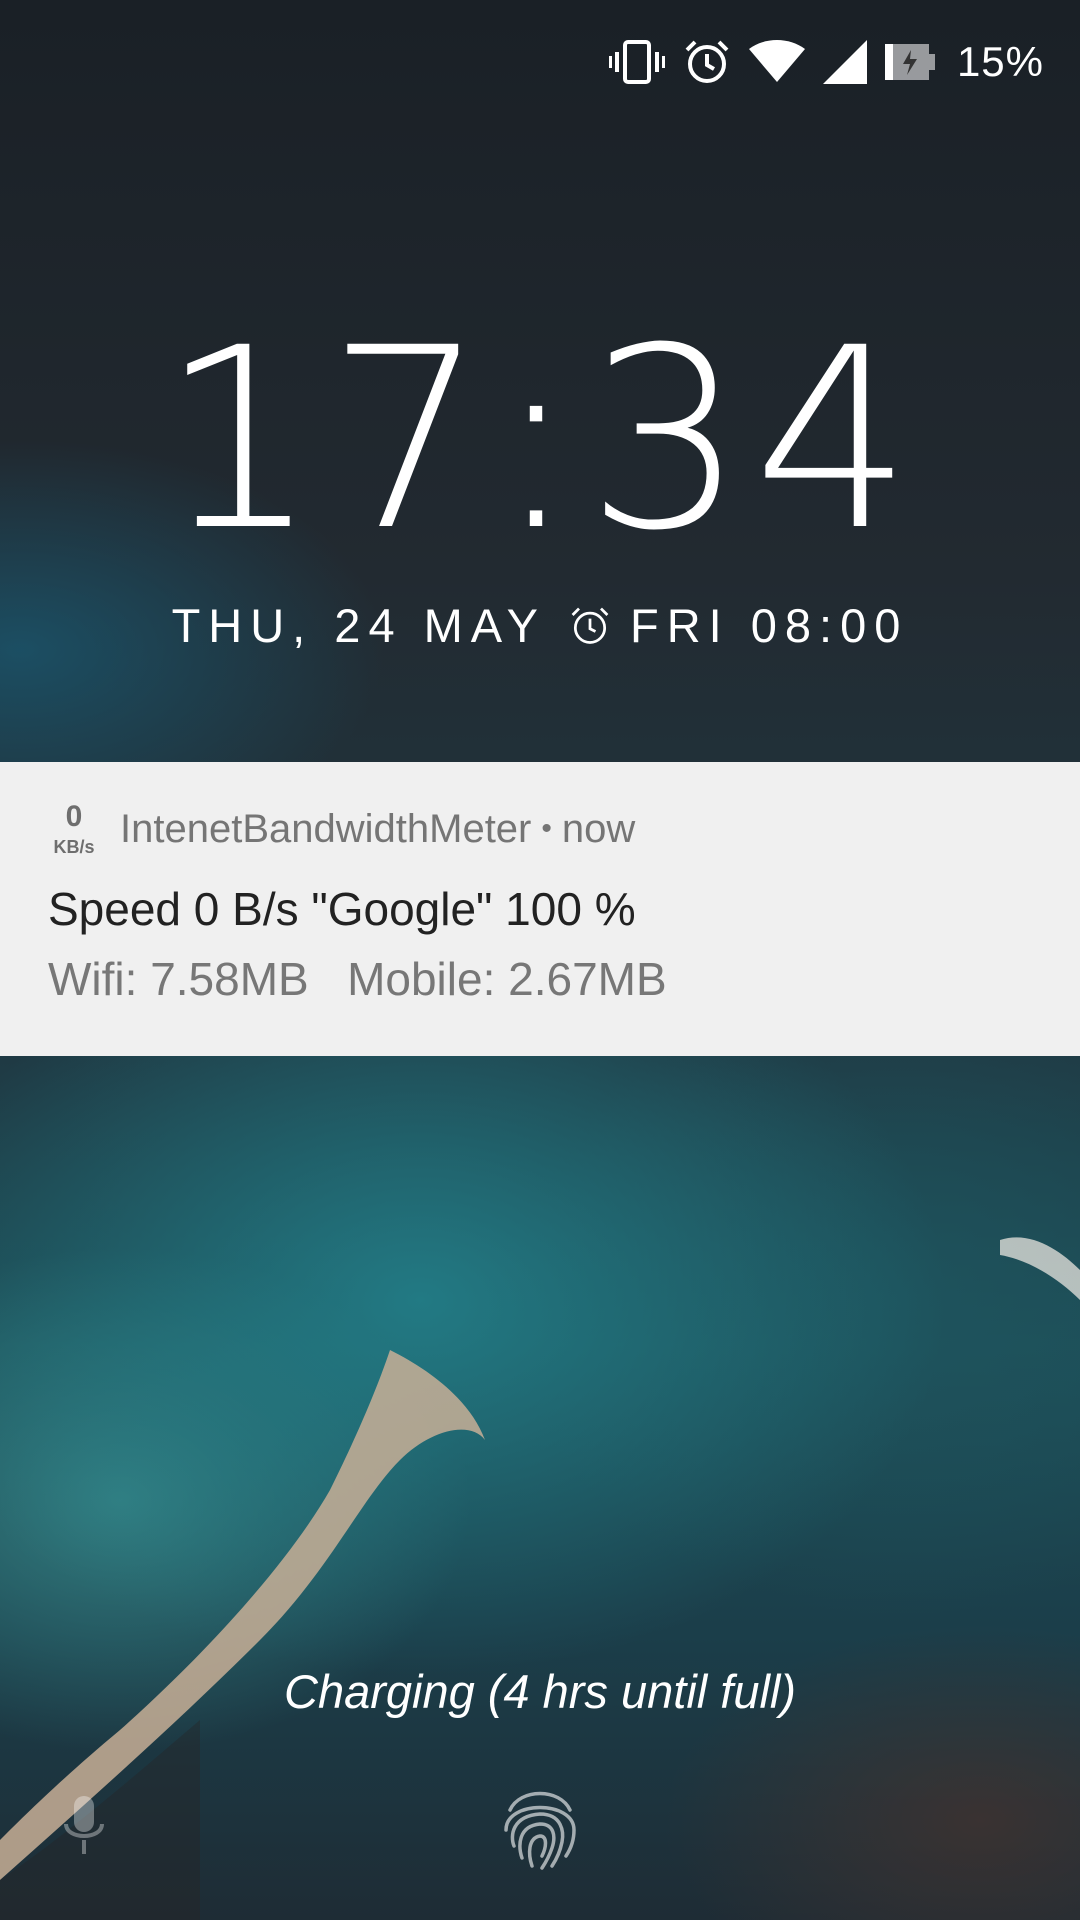 The width and height of the screenshot is (1080, 1920). What do you see at coordinates (540, 1691) in the screenshot?
I see `charging-status: Charging (4 hrs until full)` at bounding box center [540, 1691].